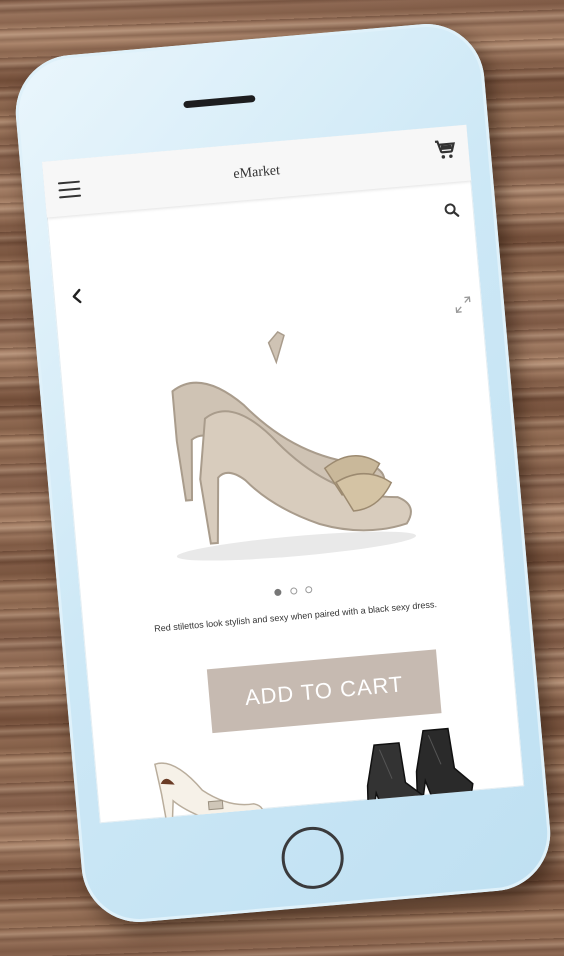  Describe the element at coordinates (445, 150) in the screenshot. I see `shopping-cart-icon` at that location.